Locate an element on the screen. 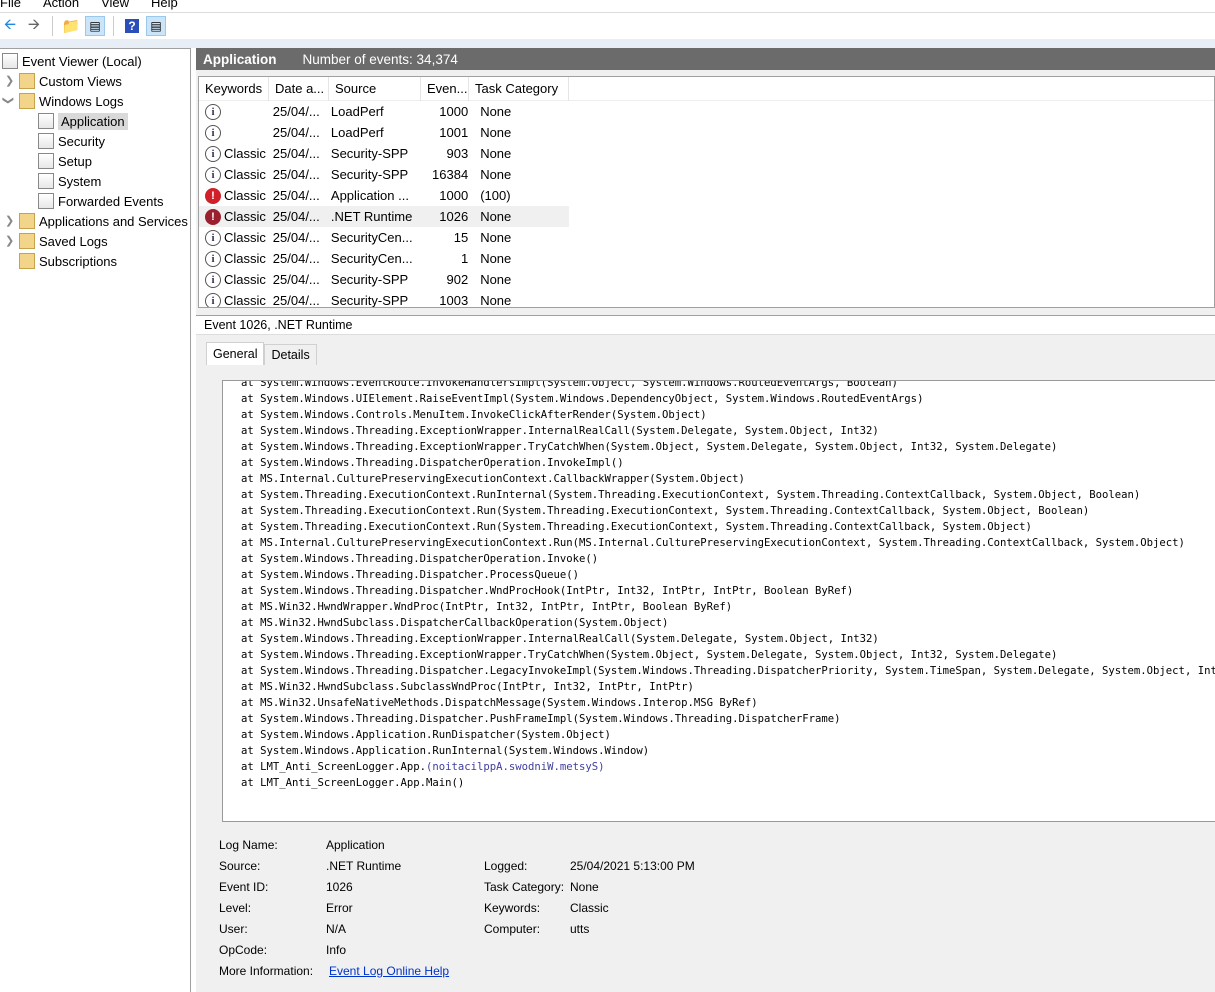  tree-saved-logs: Saved Logs is located at coordinates (63, 241).